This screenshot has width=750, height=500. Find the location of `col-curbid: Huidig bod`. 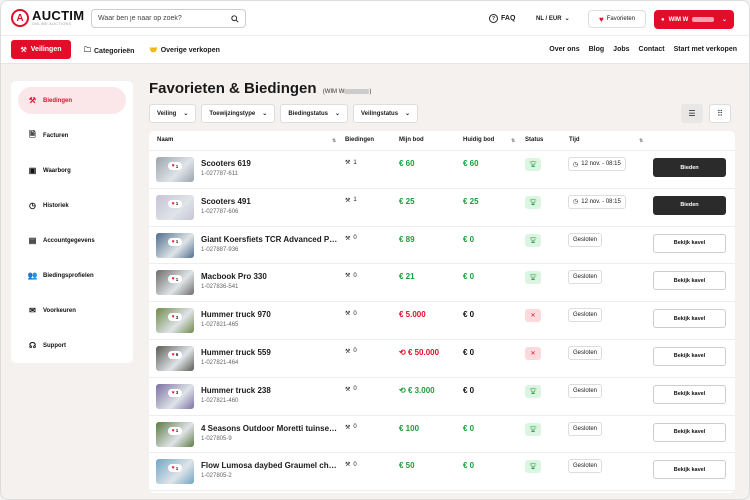

col-curbid: Huidig bod is located at coordinates (478, 140).